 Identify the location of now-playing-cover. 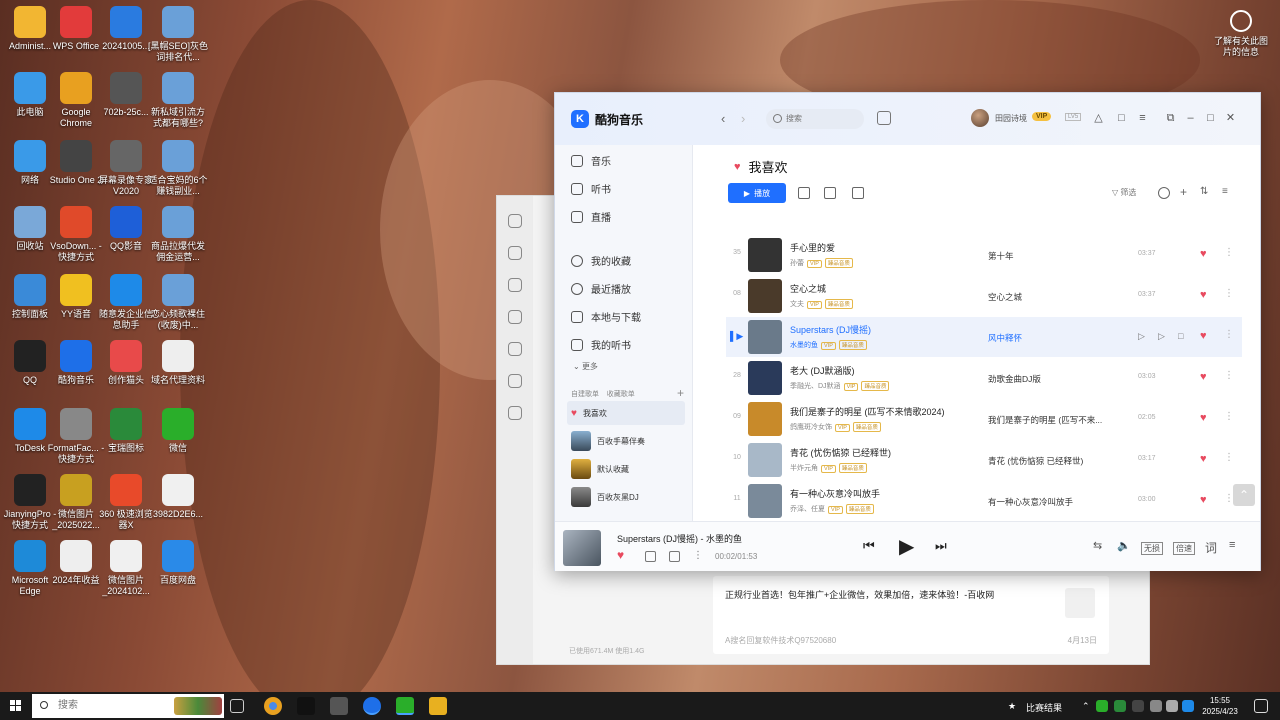
(582, 548).